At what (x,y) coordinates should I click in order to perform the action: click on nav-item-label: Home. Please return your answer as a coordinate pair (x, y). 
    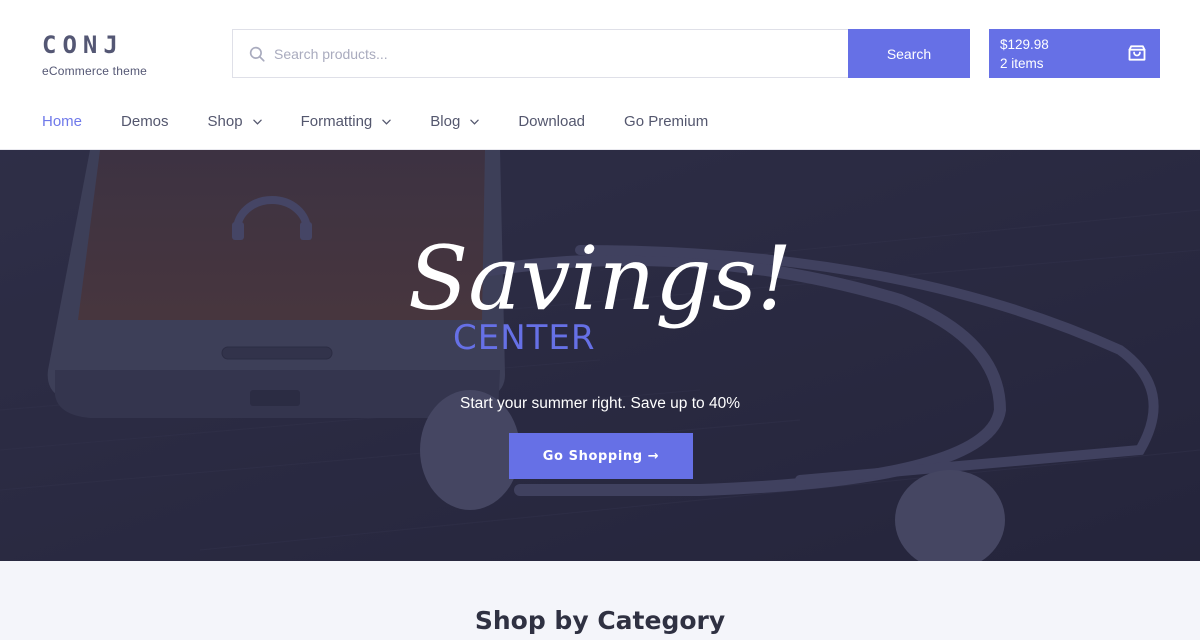
    Looking at the image, I should click on (62, 121).